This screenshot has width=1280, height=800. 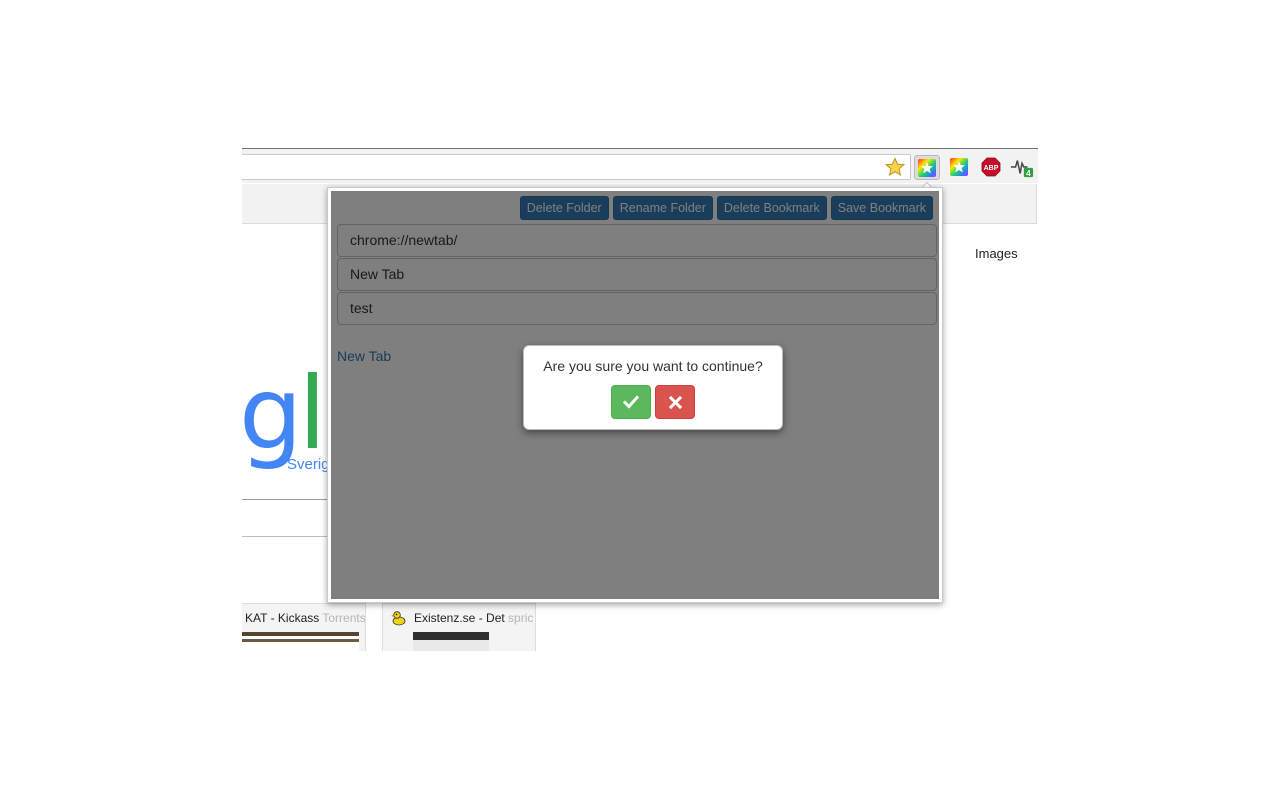 I want to click on confirm-yes-button, so click(x=631, y=402).